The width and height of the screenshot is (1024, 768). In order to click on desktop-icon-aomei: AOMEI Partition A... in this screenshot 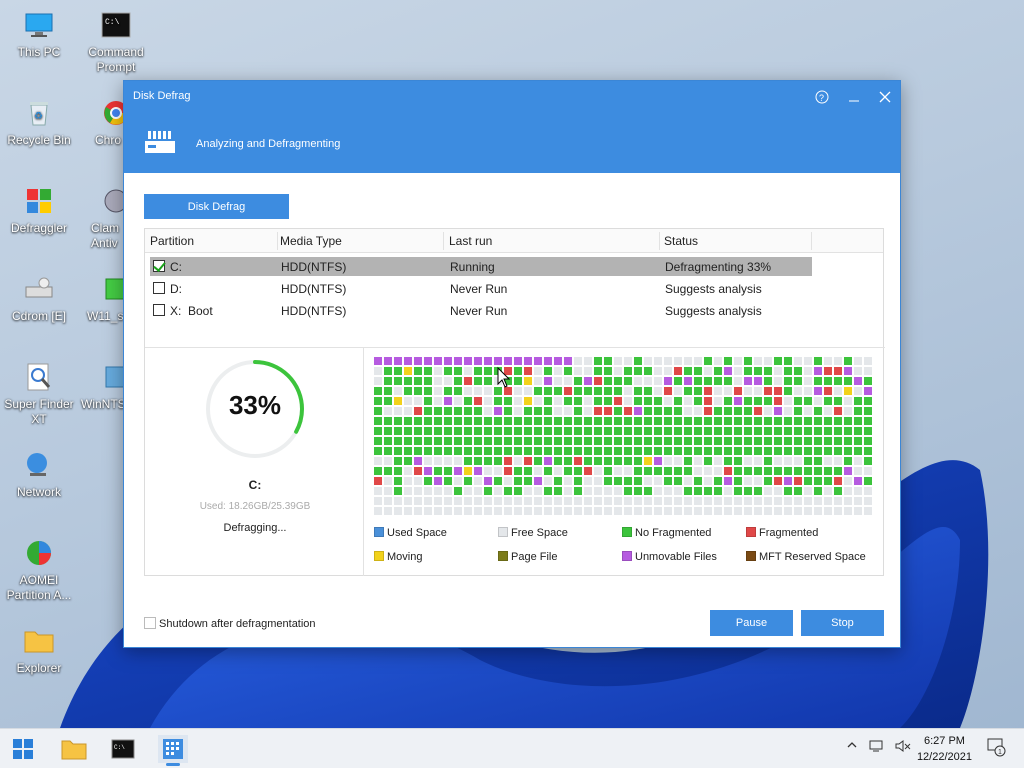, I will do `click(39, 569)`.